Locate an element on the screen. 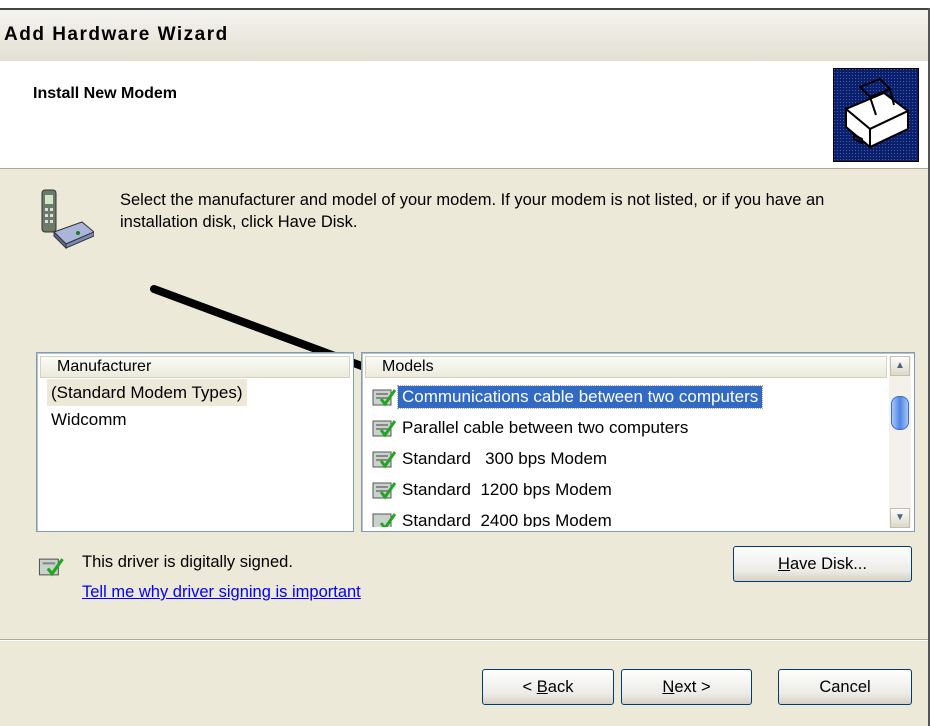 This screenshot has height=726, width=930. list-item: Parallel cable between two computers is located at coordinates (532, 427).